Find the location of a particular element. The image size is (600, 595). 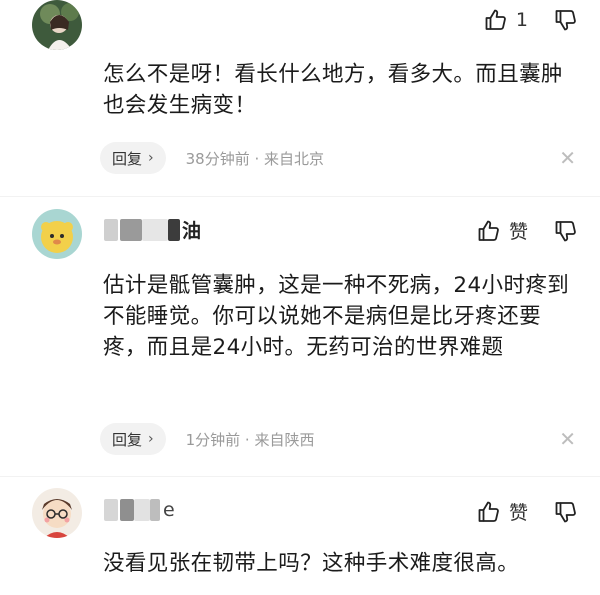

like-count: 1 is located at coordinates (521, 20).